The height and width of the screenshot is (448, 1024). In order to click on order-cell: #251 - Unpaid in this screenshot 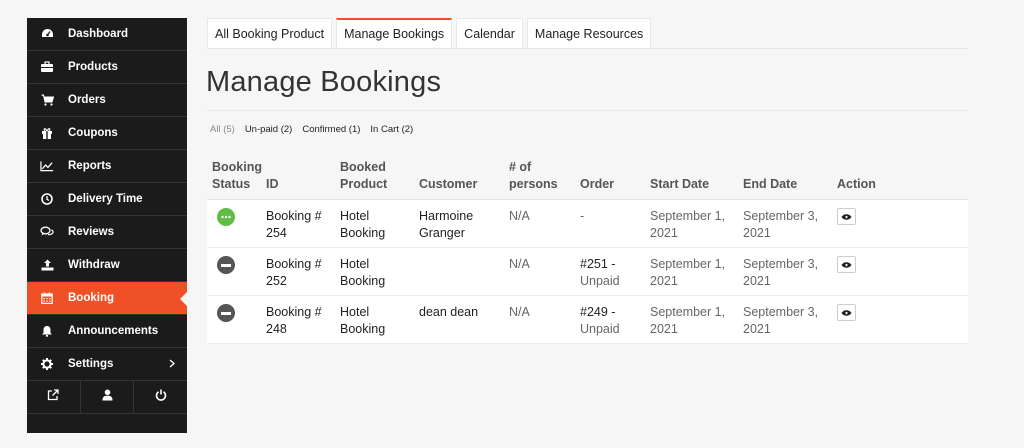, I will do `click(615, 271)`.